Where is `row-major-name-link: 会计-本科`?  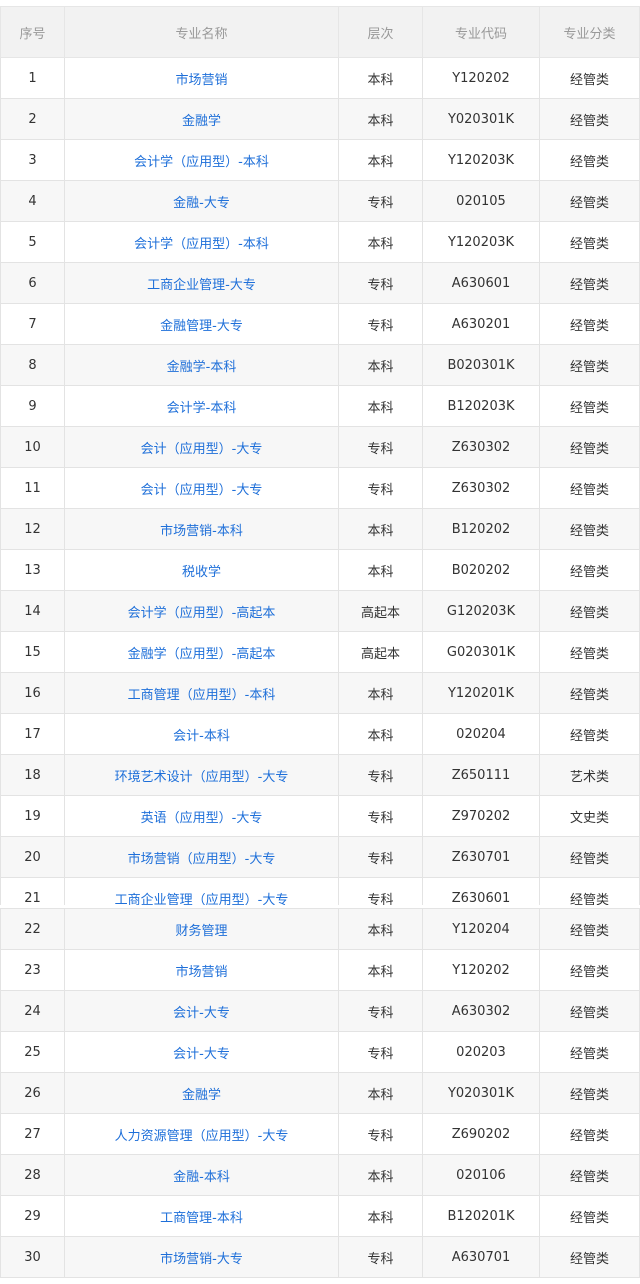
row-major-name-link: 会计-本科 is located at coordinates (201, 734).